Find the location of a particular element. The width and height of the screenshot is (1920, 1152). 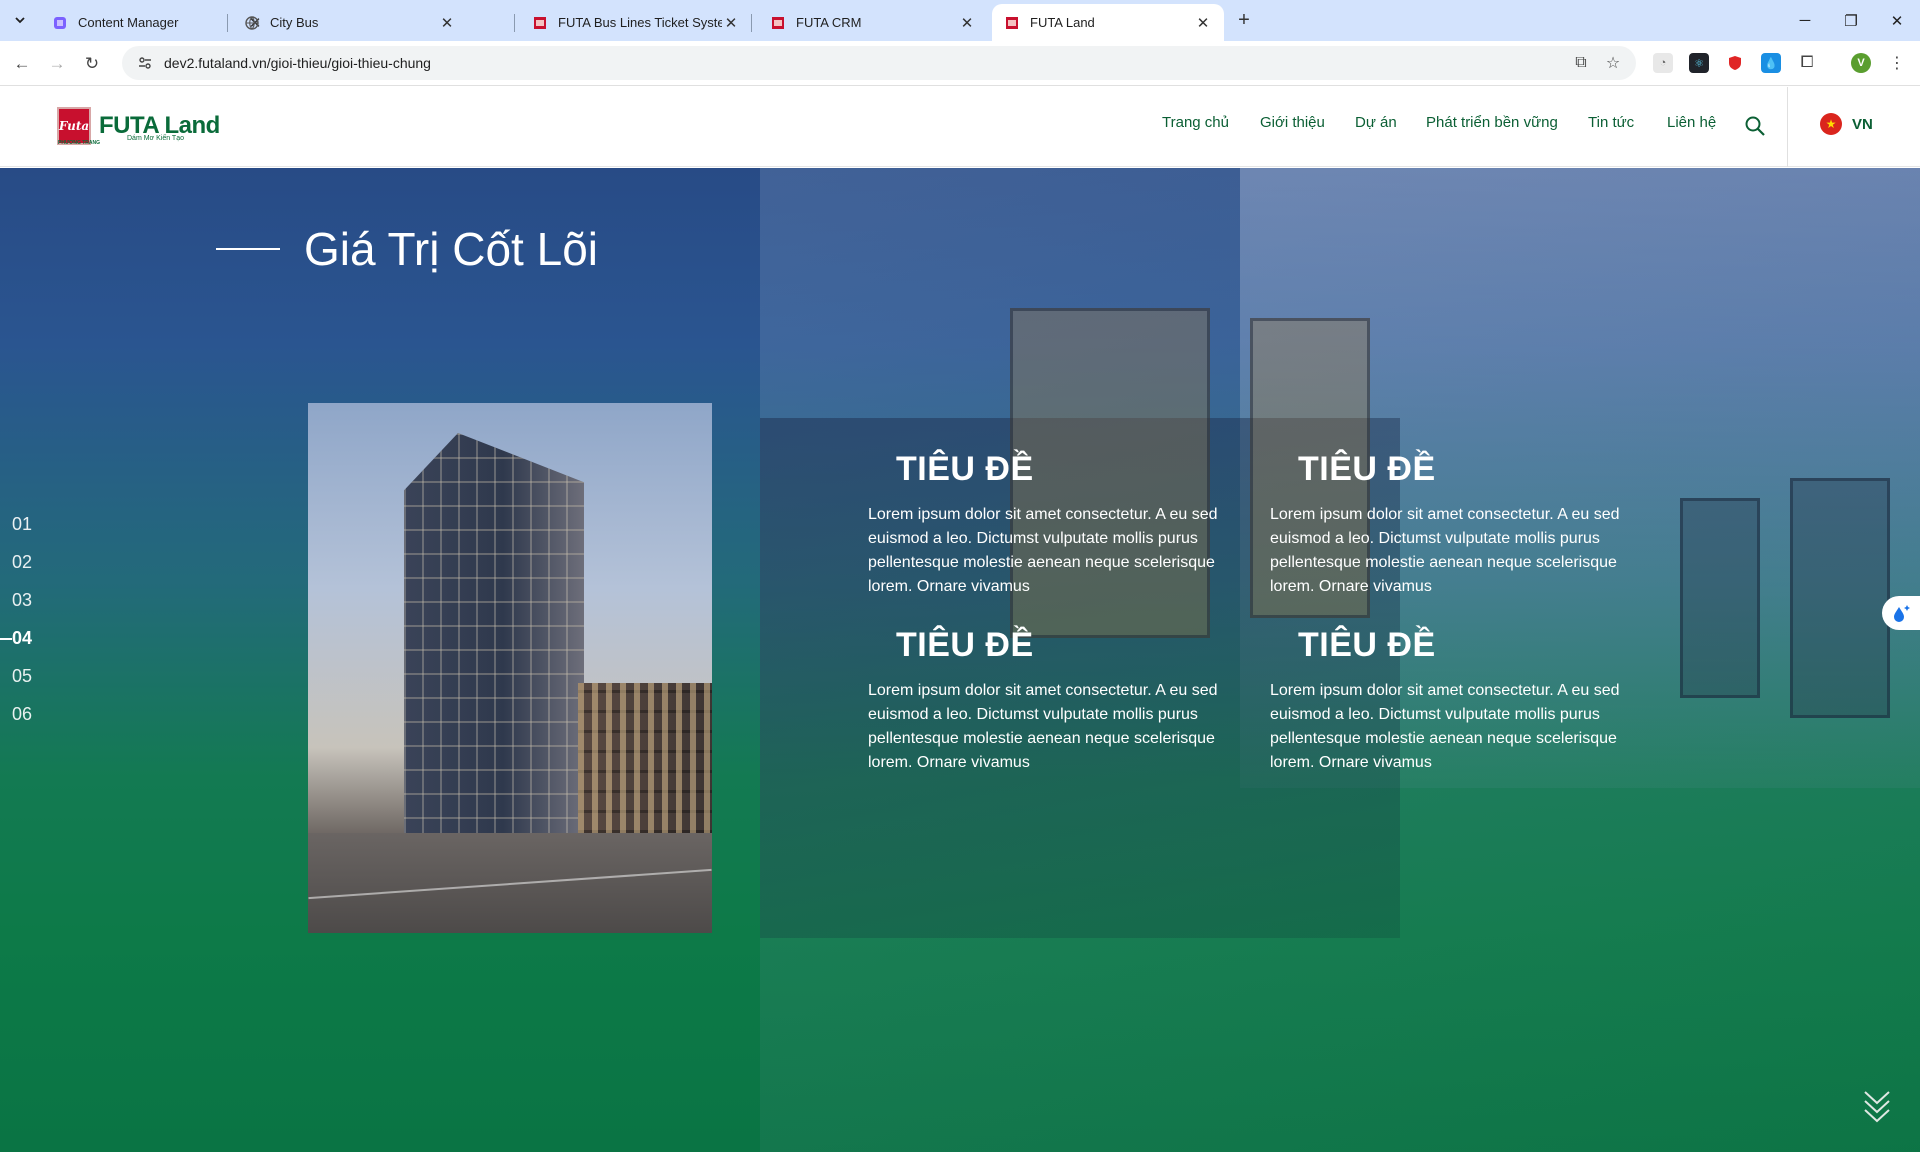

language-label: VN is located at coordinates (1862, 124).